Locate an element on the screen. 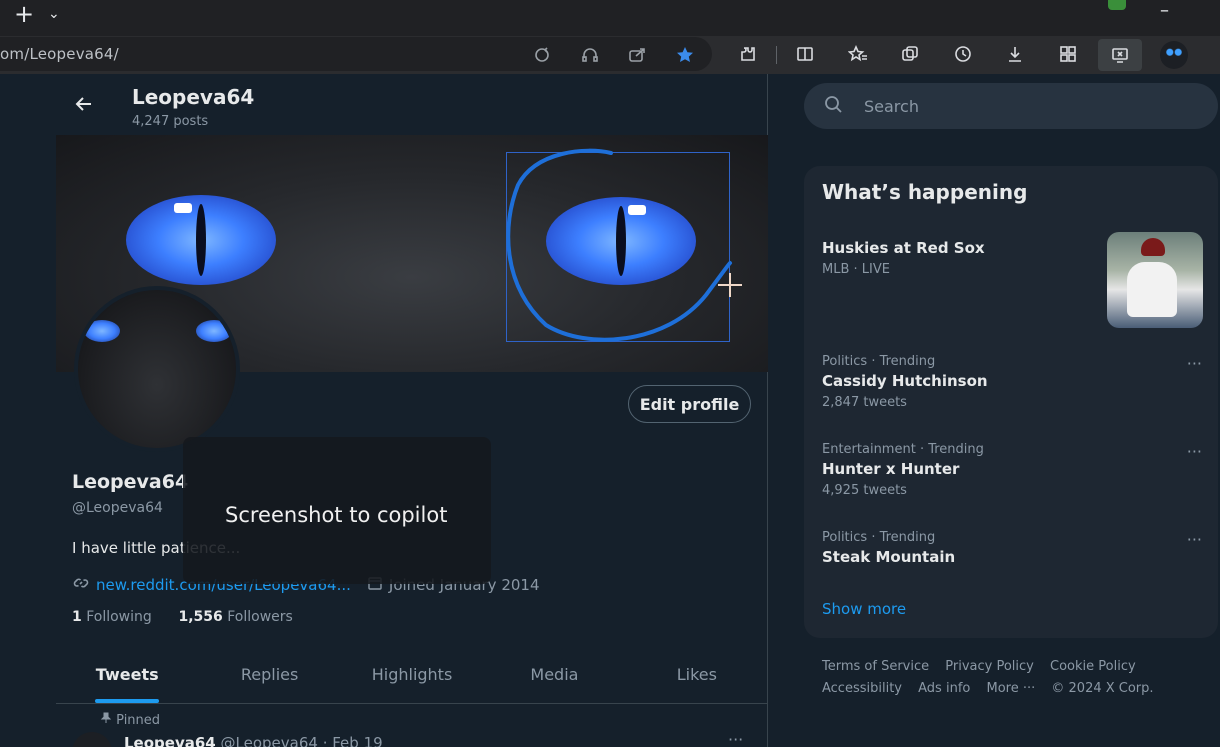 The image size is (1220, 747). following-count: 1 is located at coordinates (77, 617).